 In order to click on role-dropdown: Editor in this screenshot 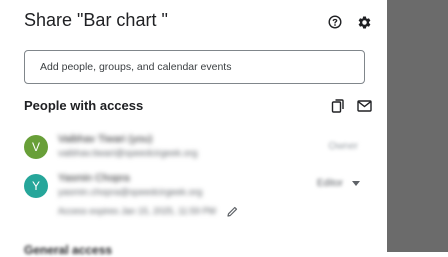, I will do `click(338, 183)`.